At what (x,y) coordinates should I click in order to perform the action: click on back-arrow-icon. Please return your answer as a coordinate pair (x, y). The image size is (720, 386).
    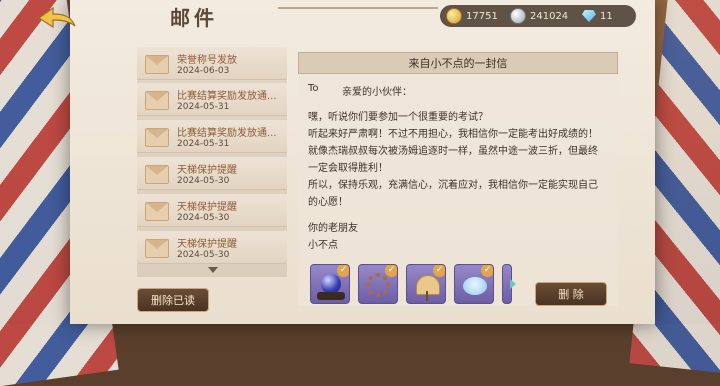
    Looking at the image, I should click on (56, 17).